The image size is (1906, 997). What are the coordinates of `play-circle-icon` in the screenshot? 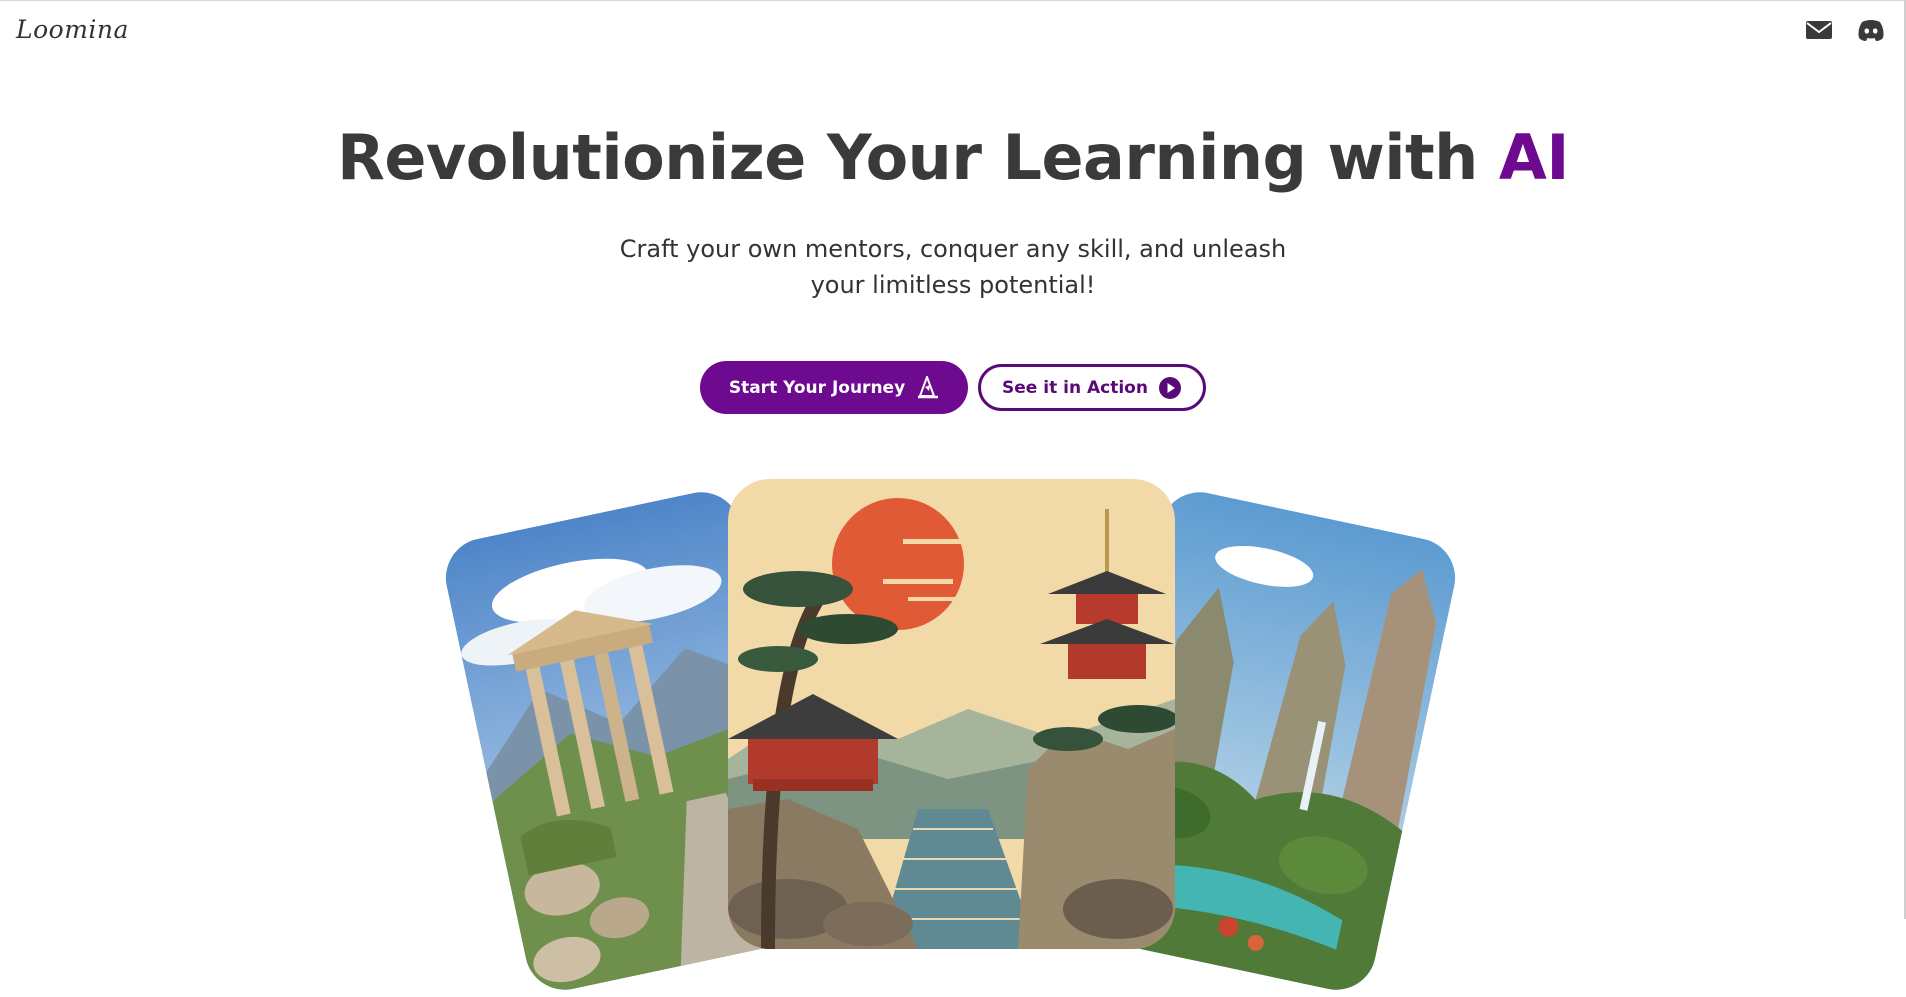 It's located at (1169, 387).